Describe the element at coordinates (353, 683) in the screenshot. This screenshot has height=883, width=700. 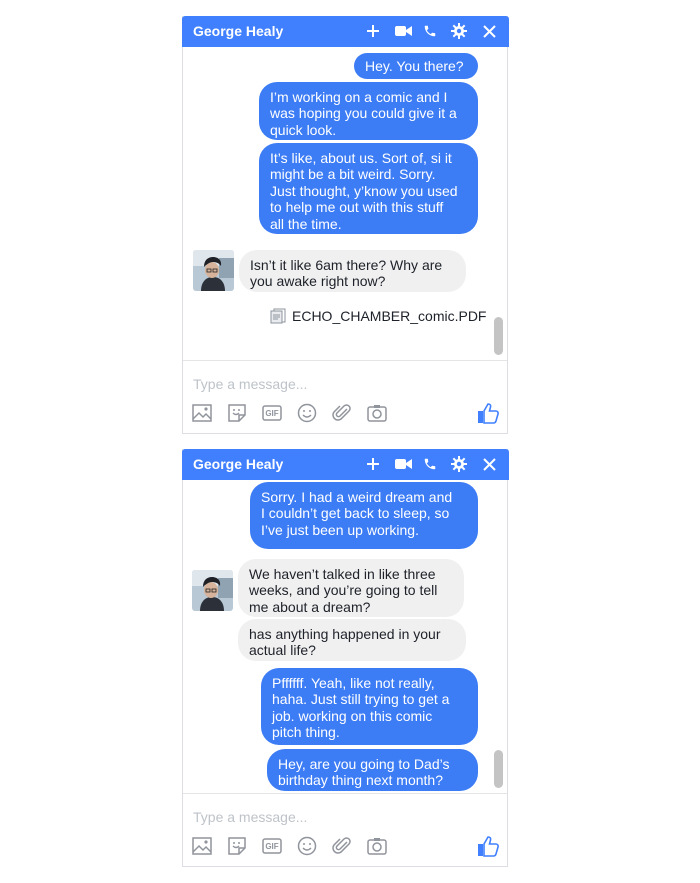
I see `message-text-line: Pffffff. Yeah, like not really,` at that location.